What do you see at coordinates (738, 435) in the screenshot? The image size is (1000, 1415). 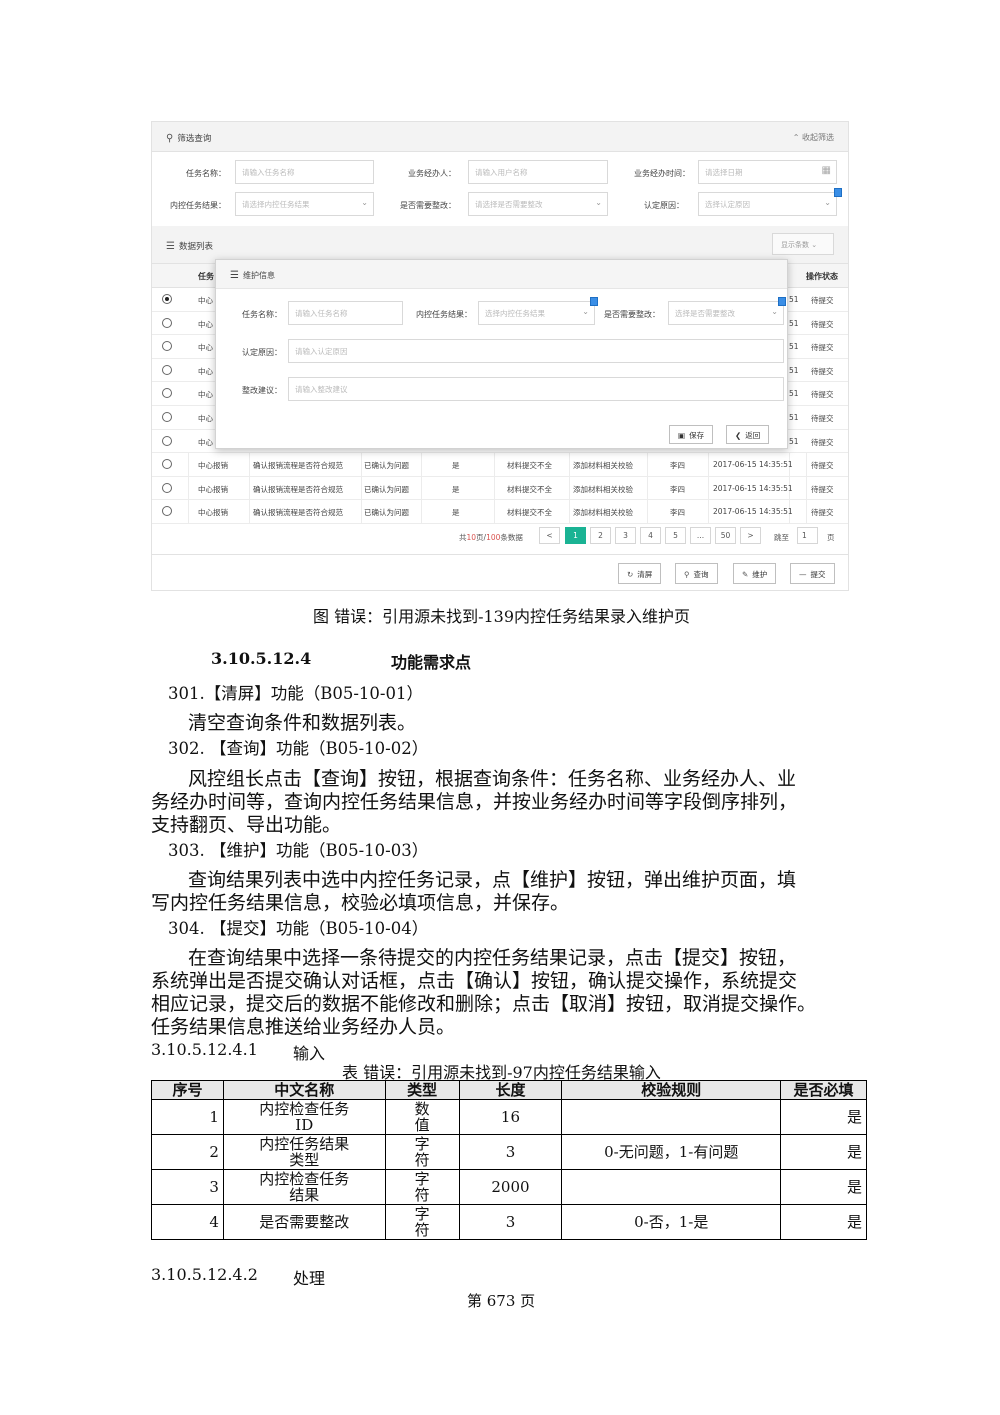 I see `chevron-left-icon: ❮` at bounding box center [738, 435].